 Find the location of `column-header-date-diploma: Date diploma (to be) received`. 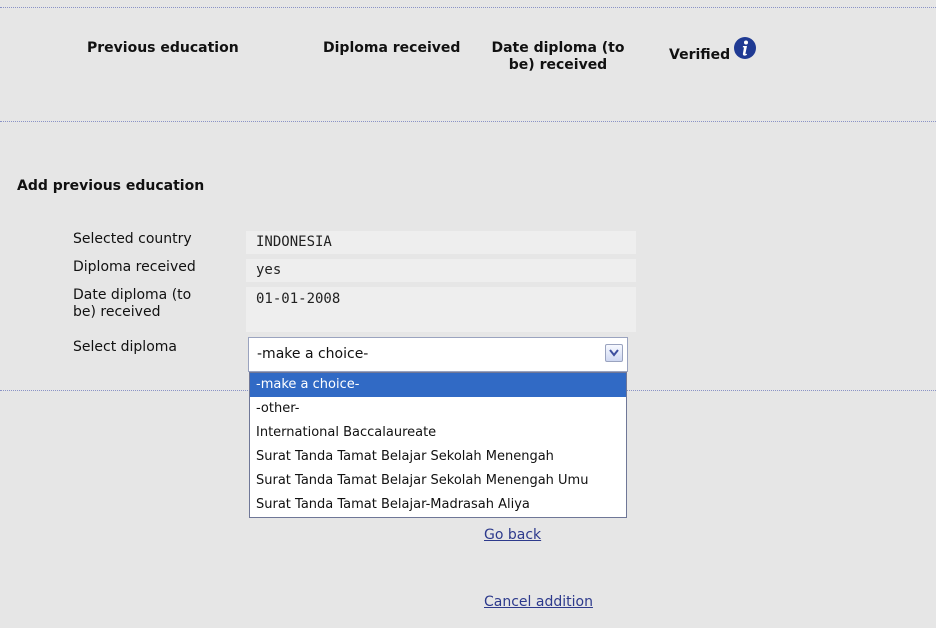

column-header-date-diploma: Date diploma (to be) received is located at coordinates (558, 57).